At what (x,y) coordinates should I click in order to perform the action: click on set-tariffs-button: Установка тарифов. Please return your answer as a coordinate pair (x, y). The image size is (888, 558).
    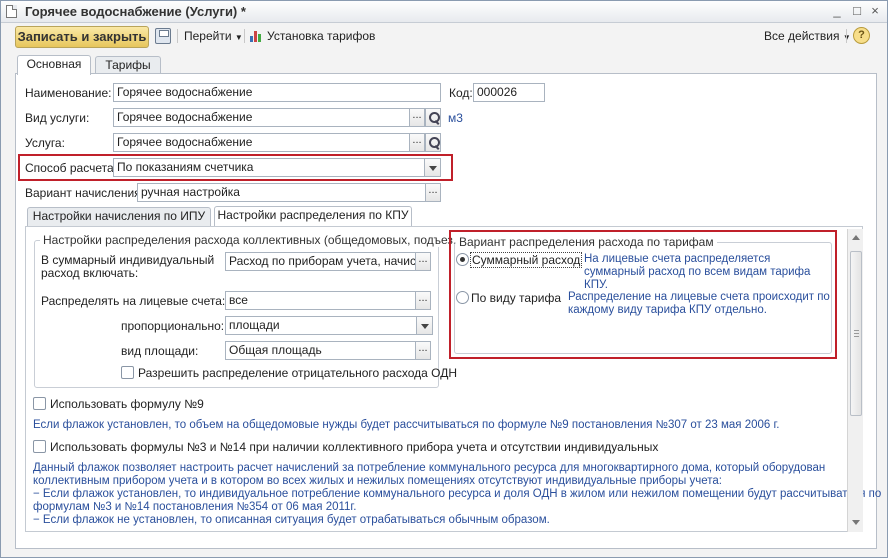
    Looking at the image, I should click on (321, 36).